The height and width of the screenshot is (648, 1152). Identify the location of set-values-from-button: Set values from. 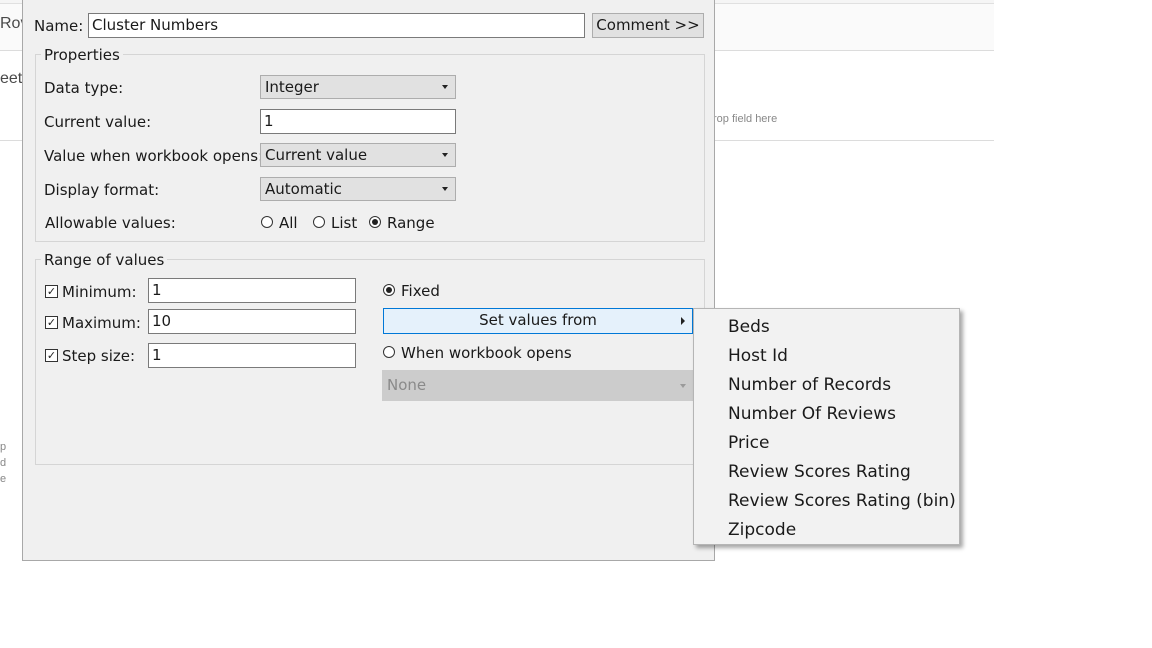
(538, 321).